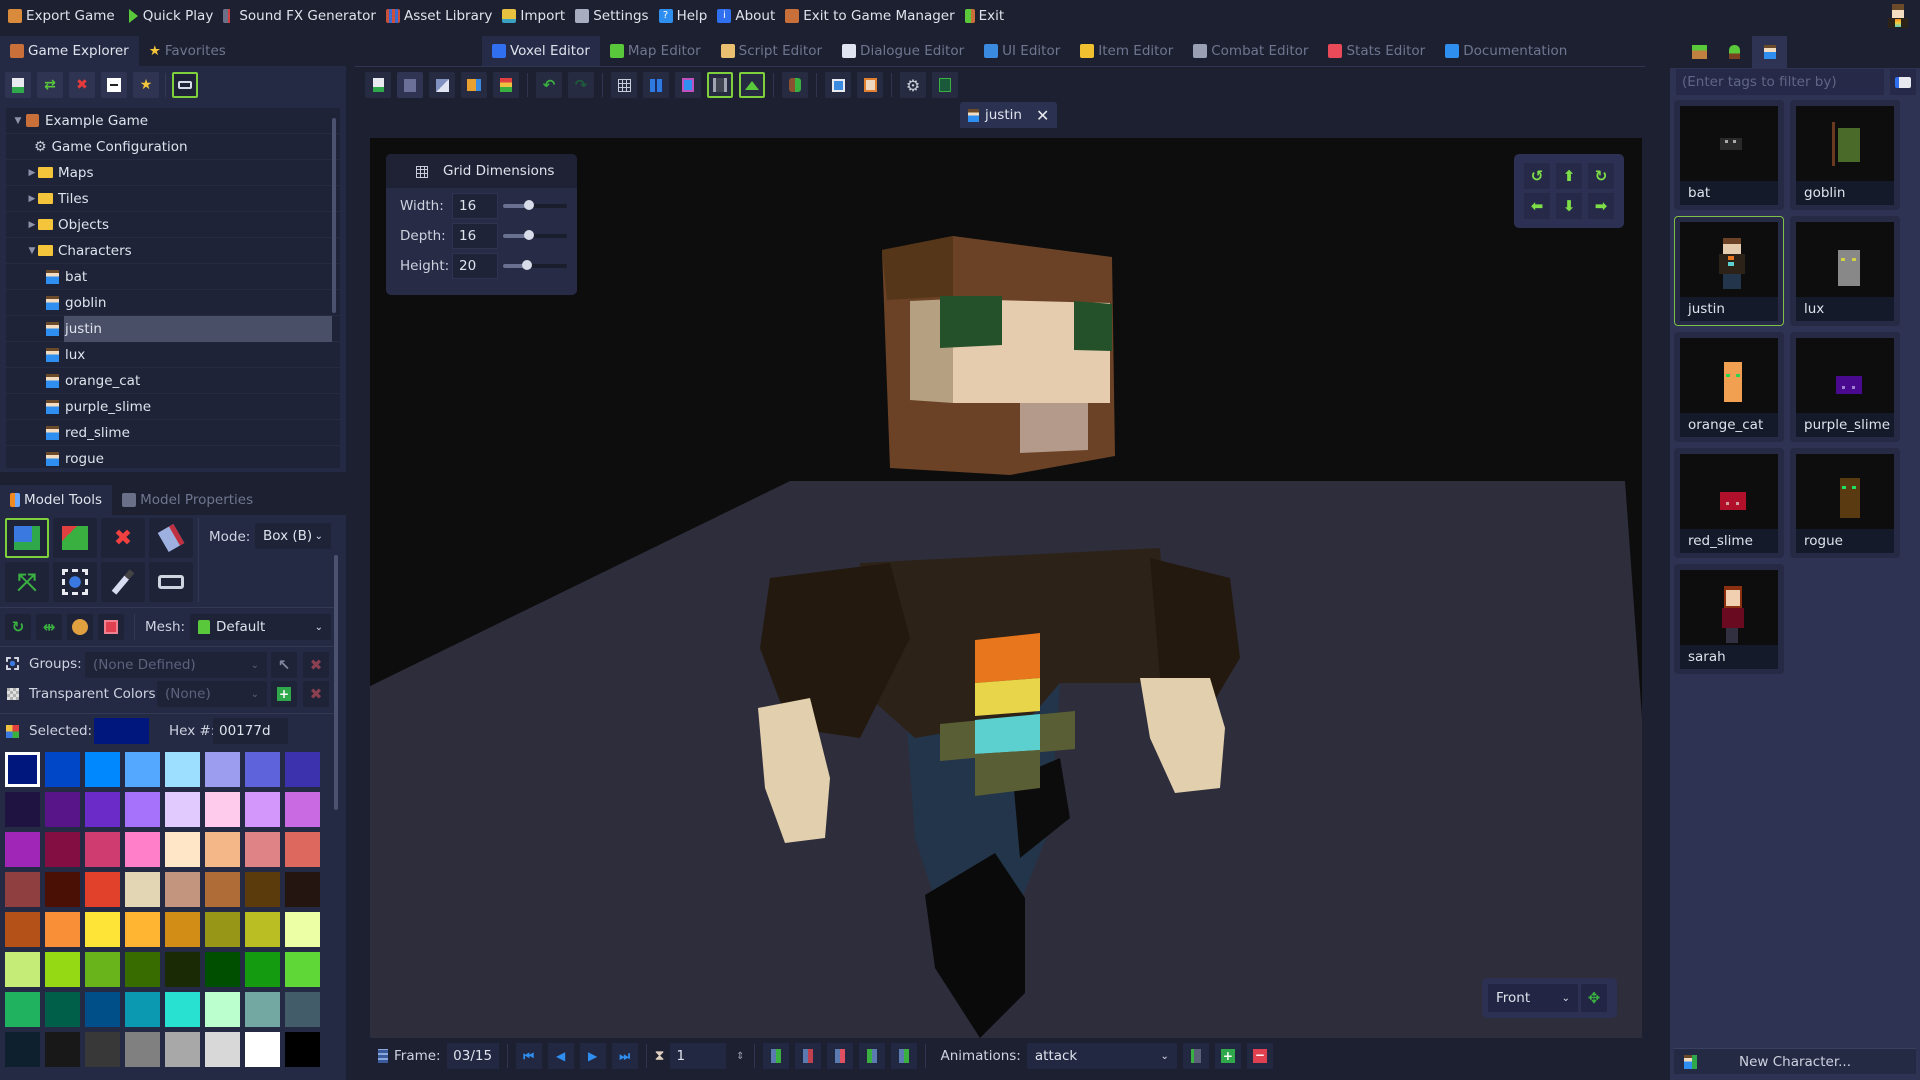  Describe the element at coordinates (1259, 1056) in the screenshot. I see `delete-animation-button: −` at that location.